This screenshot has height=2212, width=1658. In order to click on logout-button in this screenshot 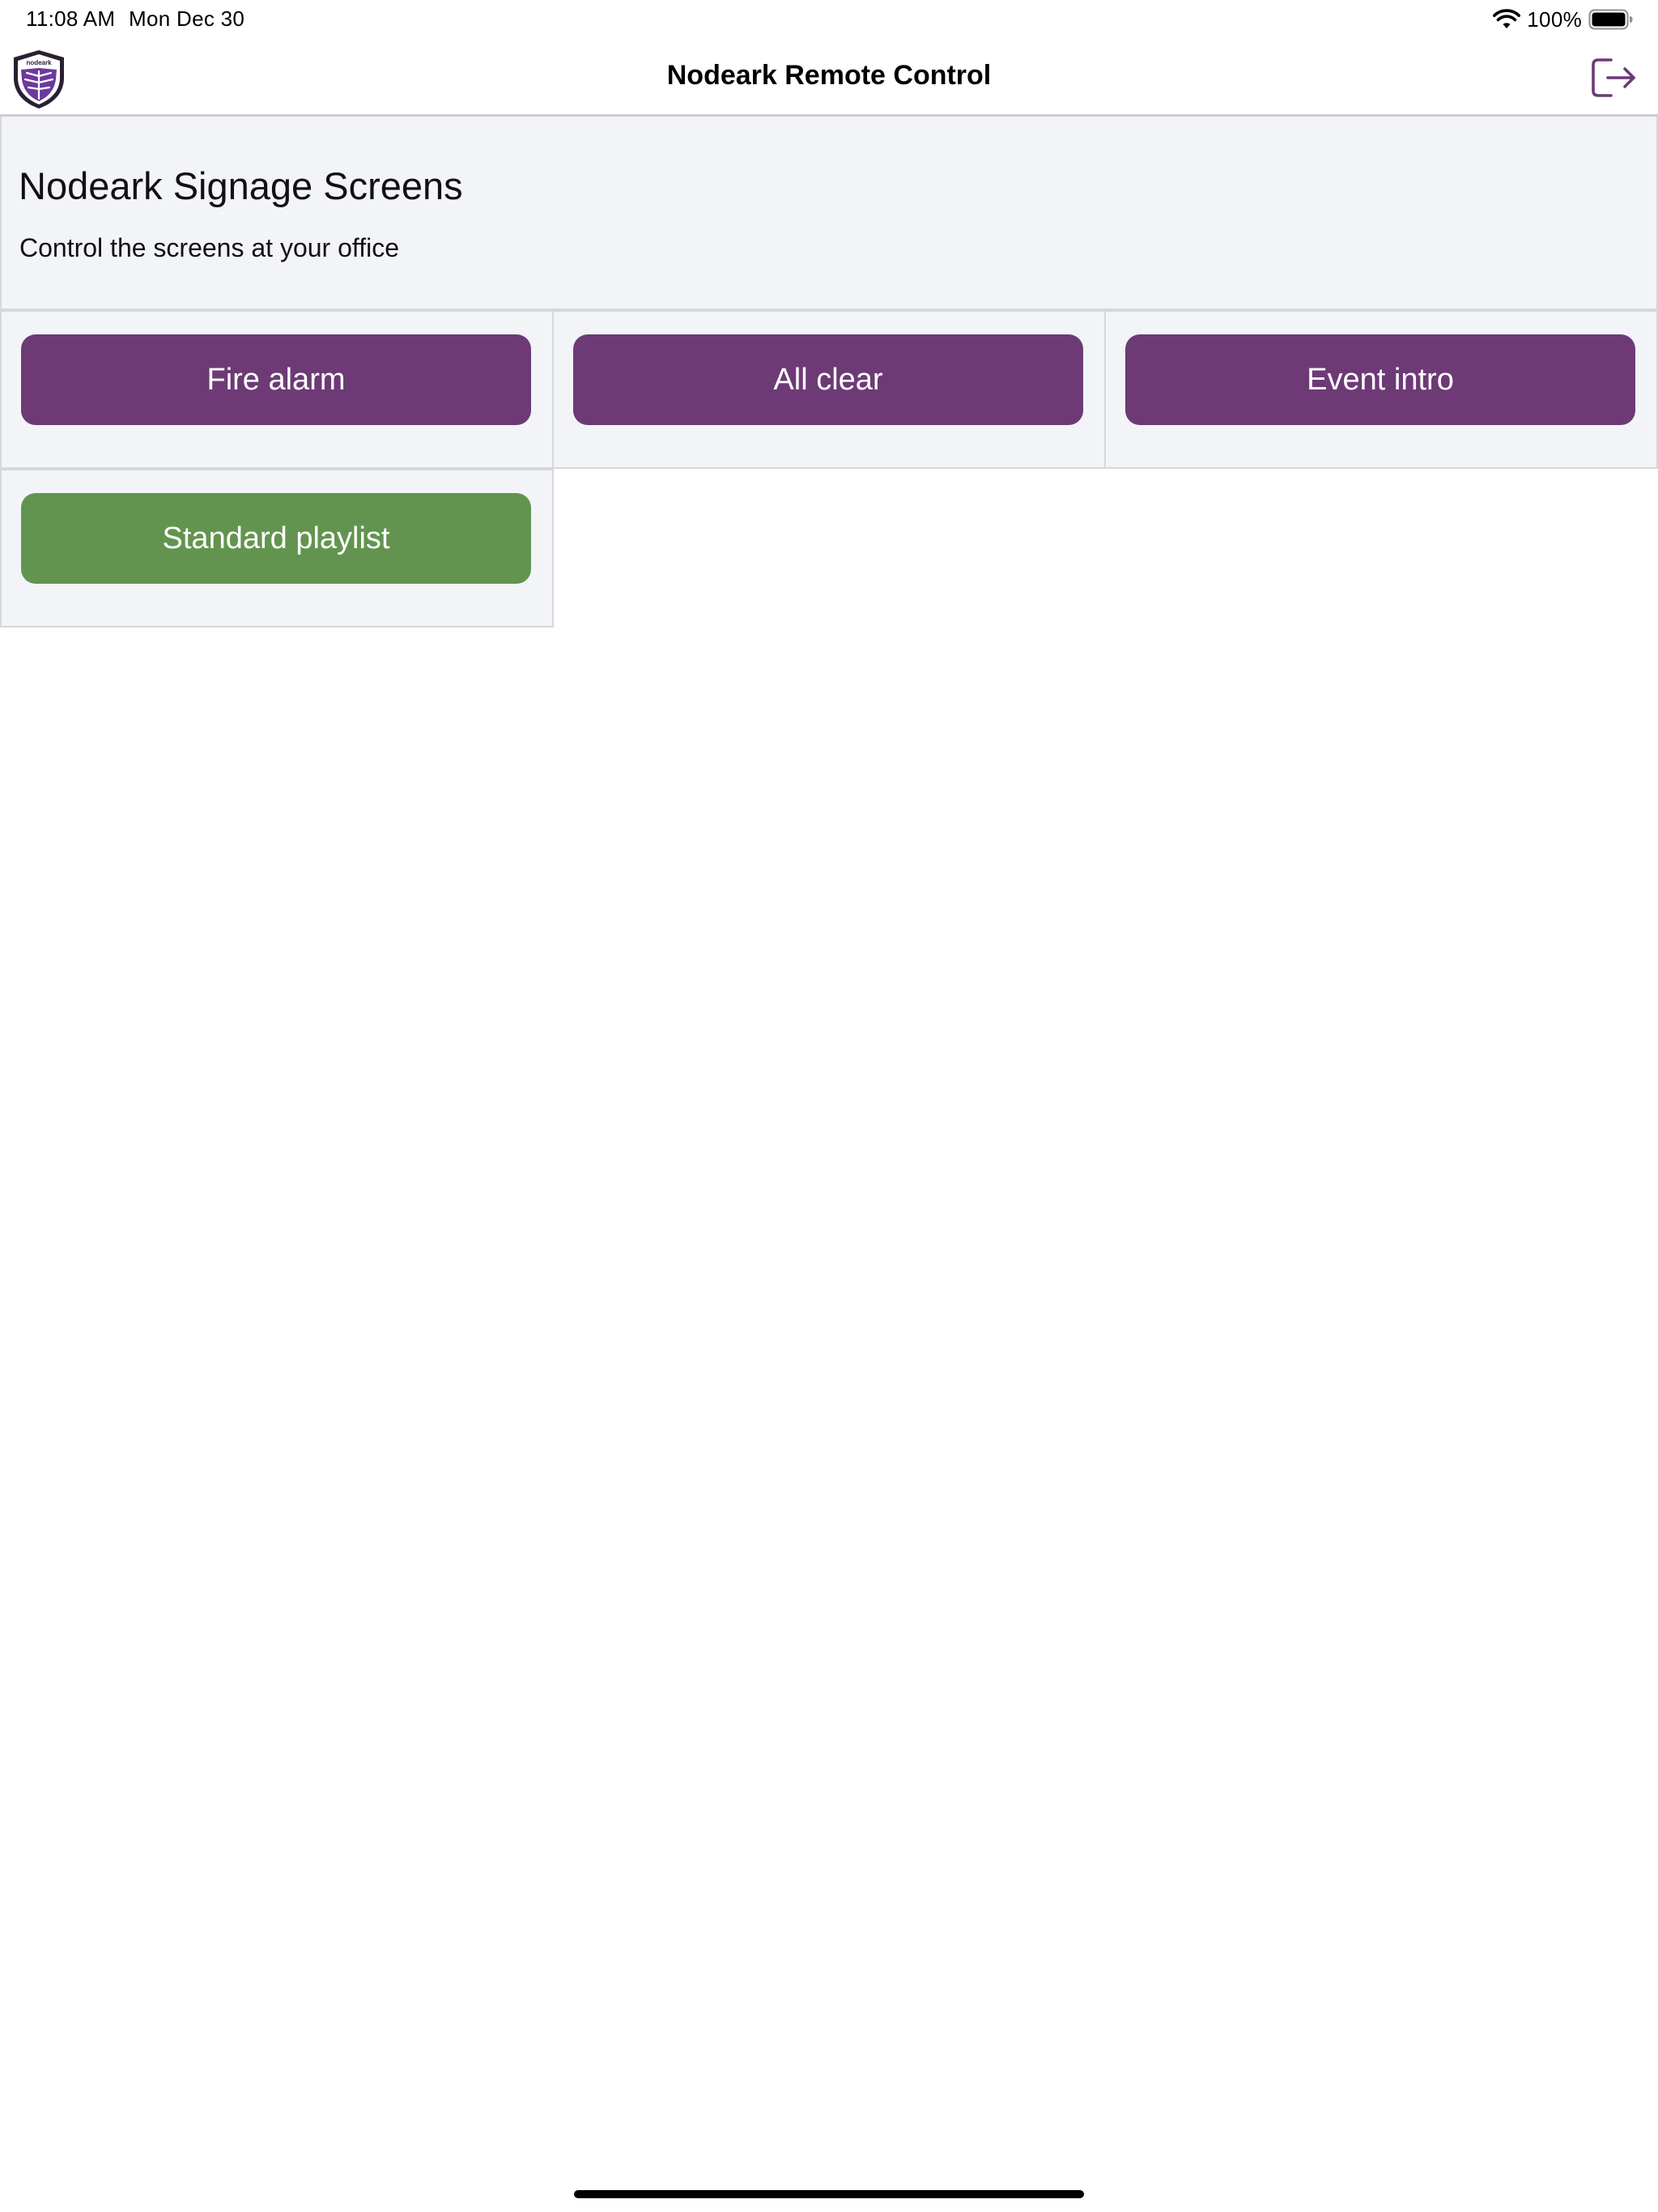, I will do `click(1614, 77)`.